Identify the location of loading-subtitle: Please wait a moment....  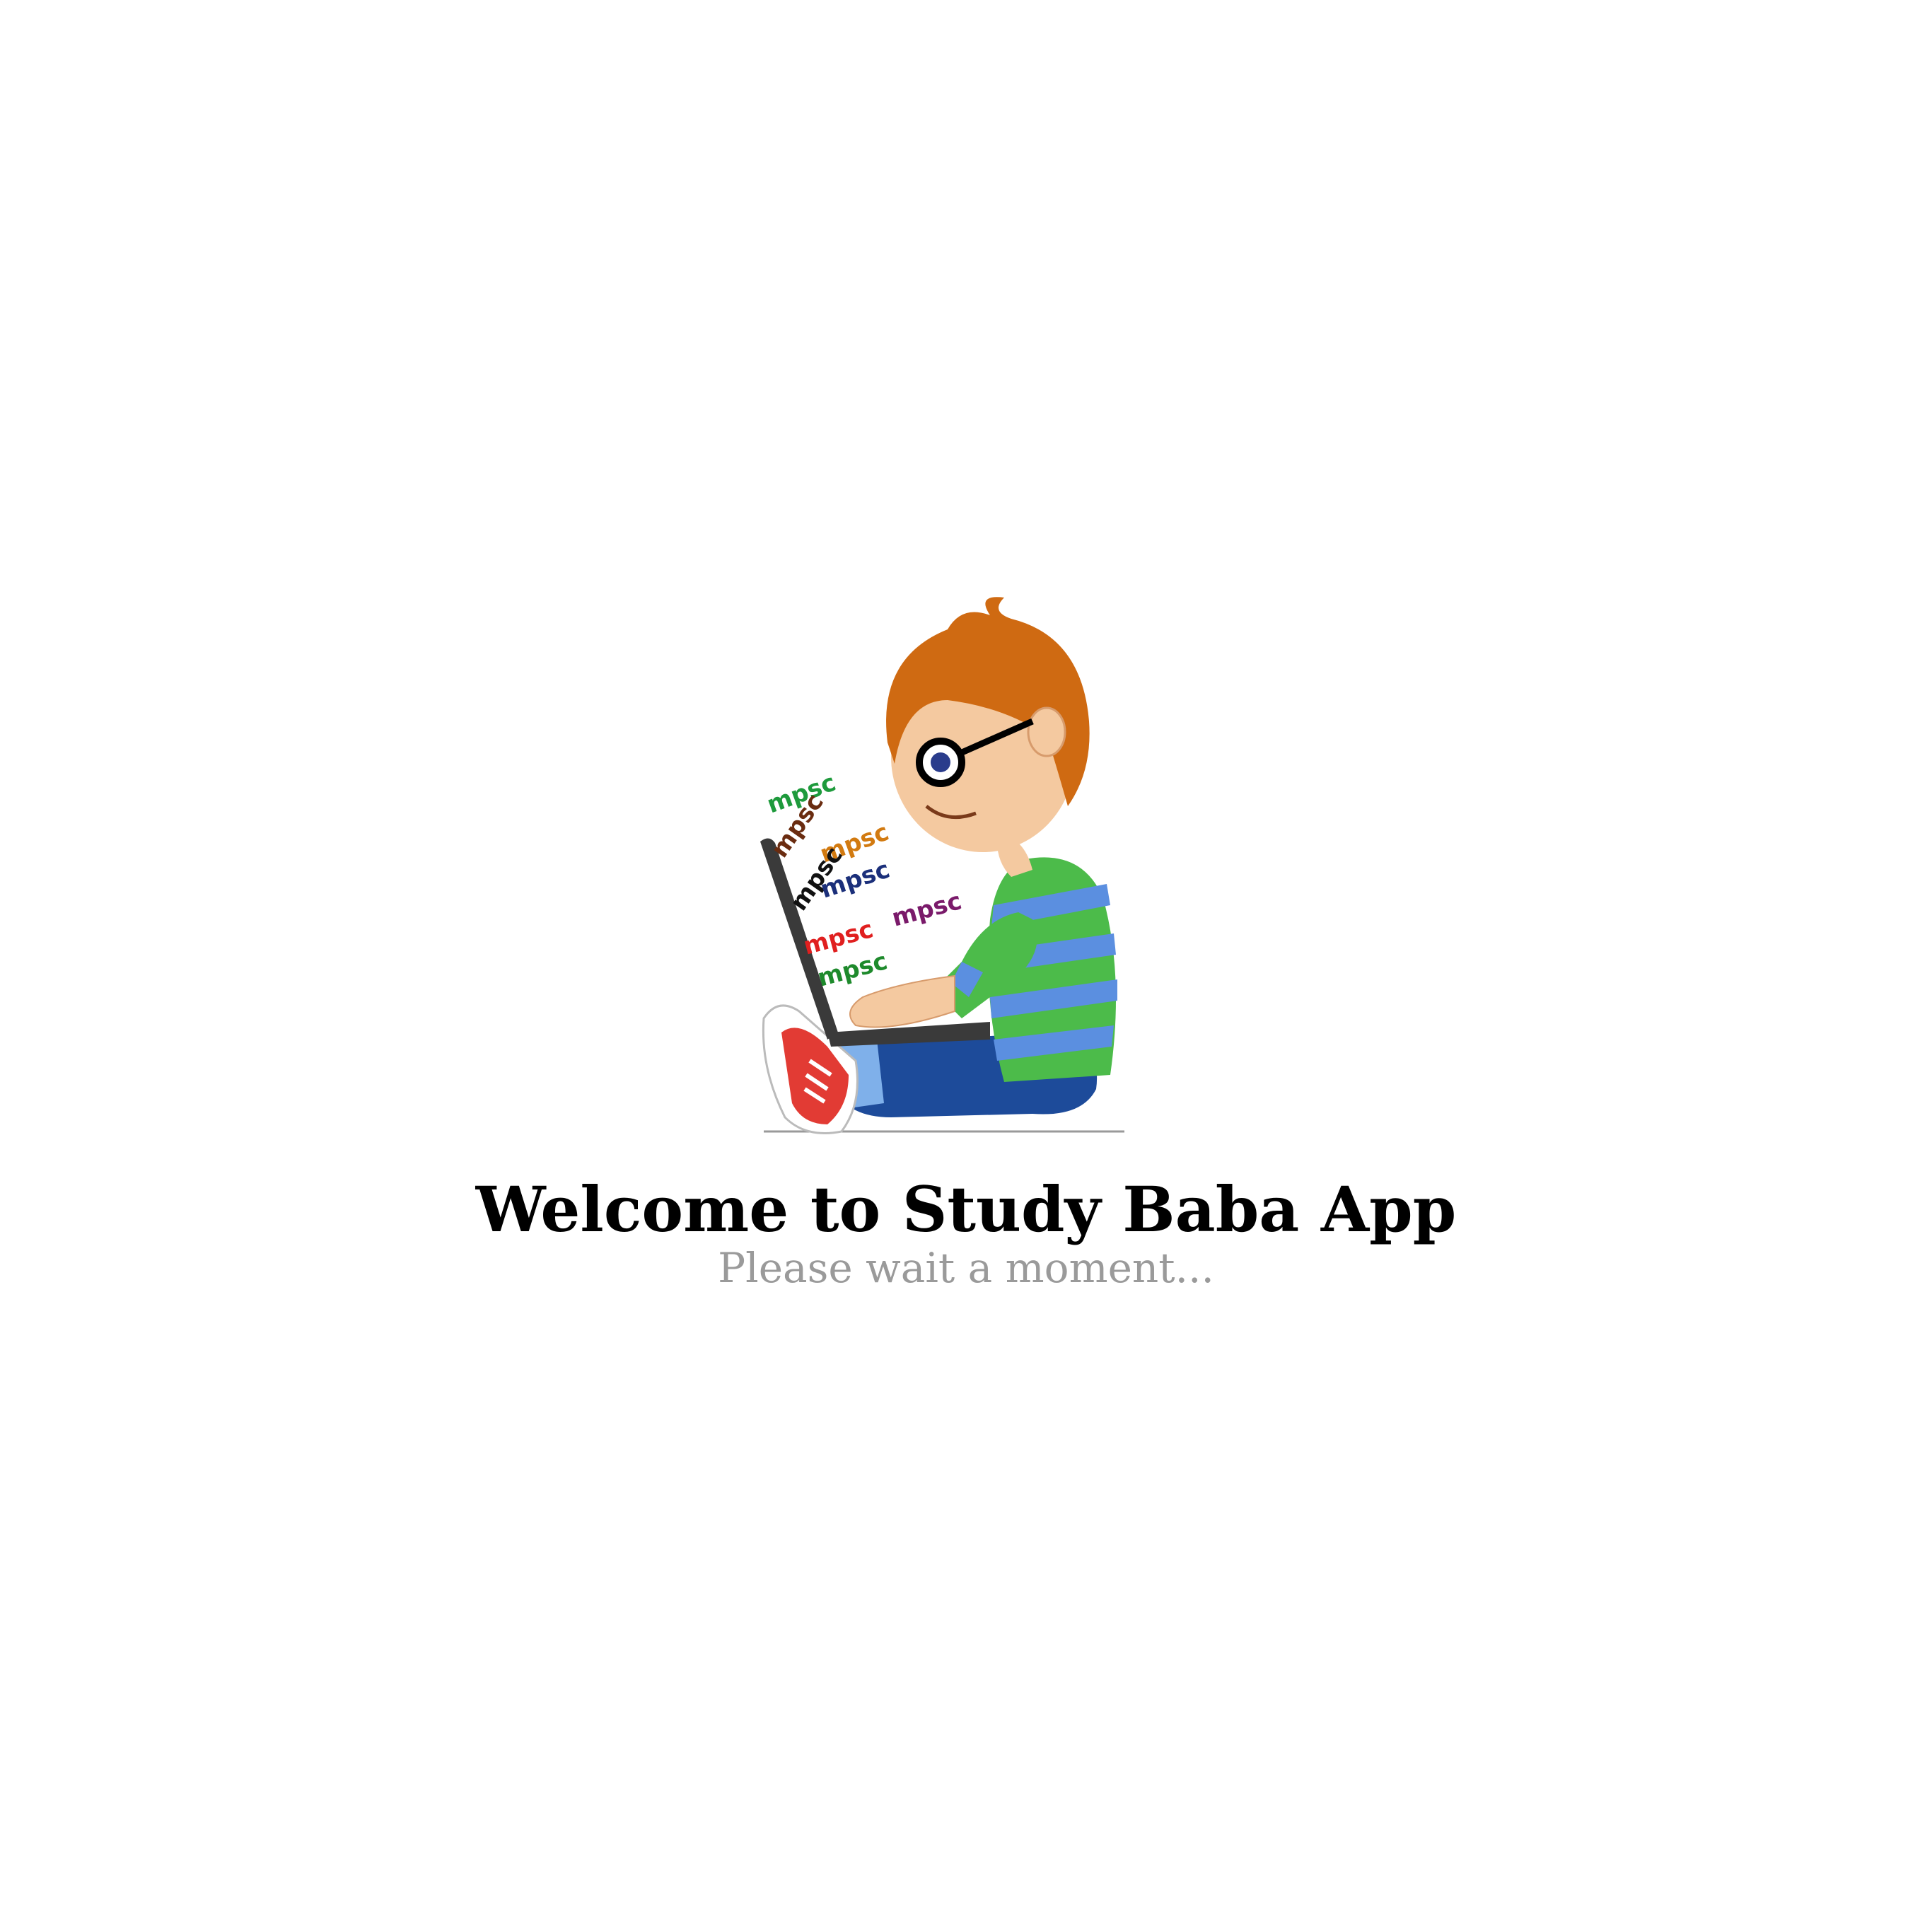
(966, 1268).